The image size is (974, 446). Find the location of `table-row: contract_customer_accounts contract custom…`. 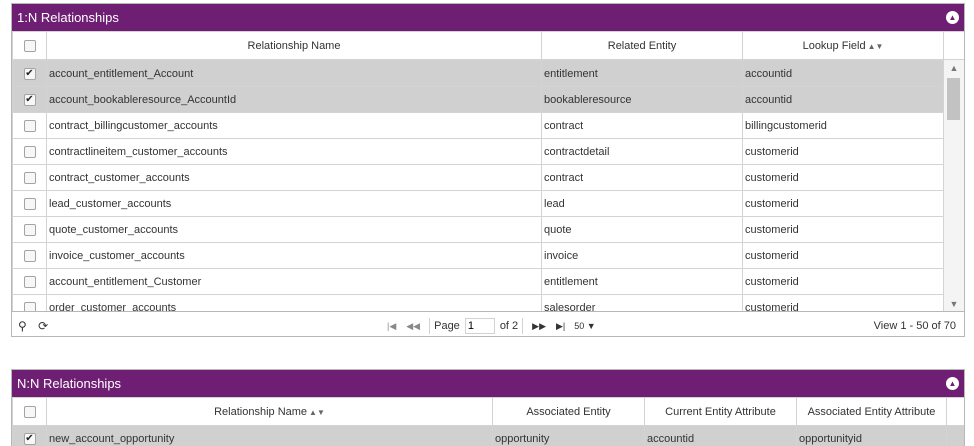

table-row: contract_customer_accounts contract custom… is located at coordinates (479, 177).